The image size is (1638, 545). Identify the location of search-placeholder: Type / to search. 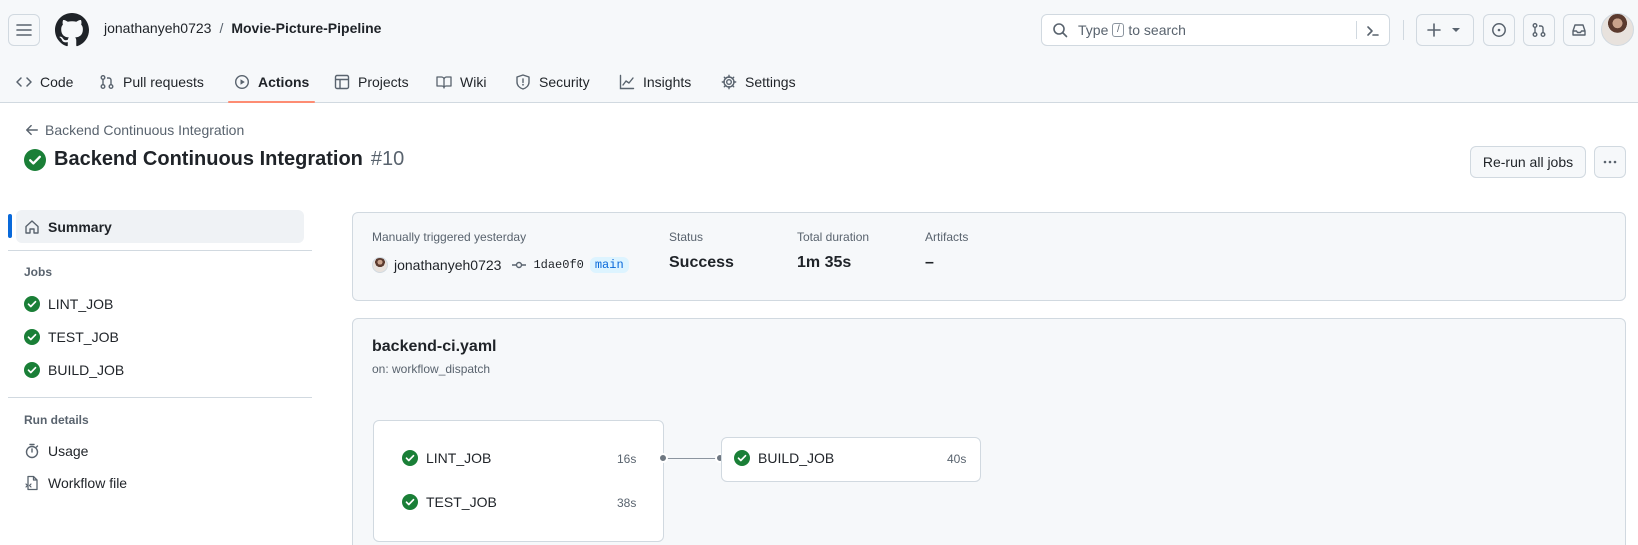
(1132, 30).